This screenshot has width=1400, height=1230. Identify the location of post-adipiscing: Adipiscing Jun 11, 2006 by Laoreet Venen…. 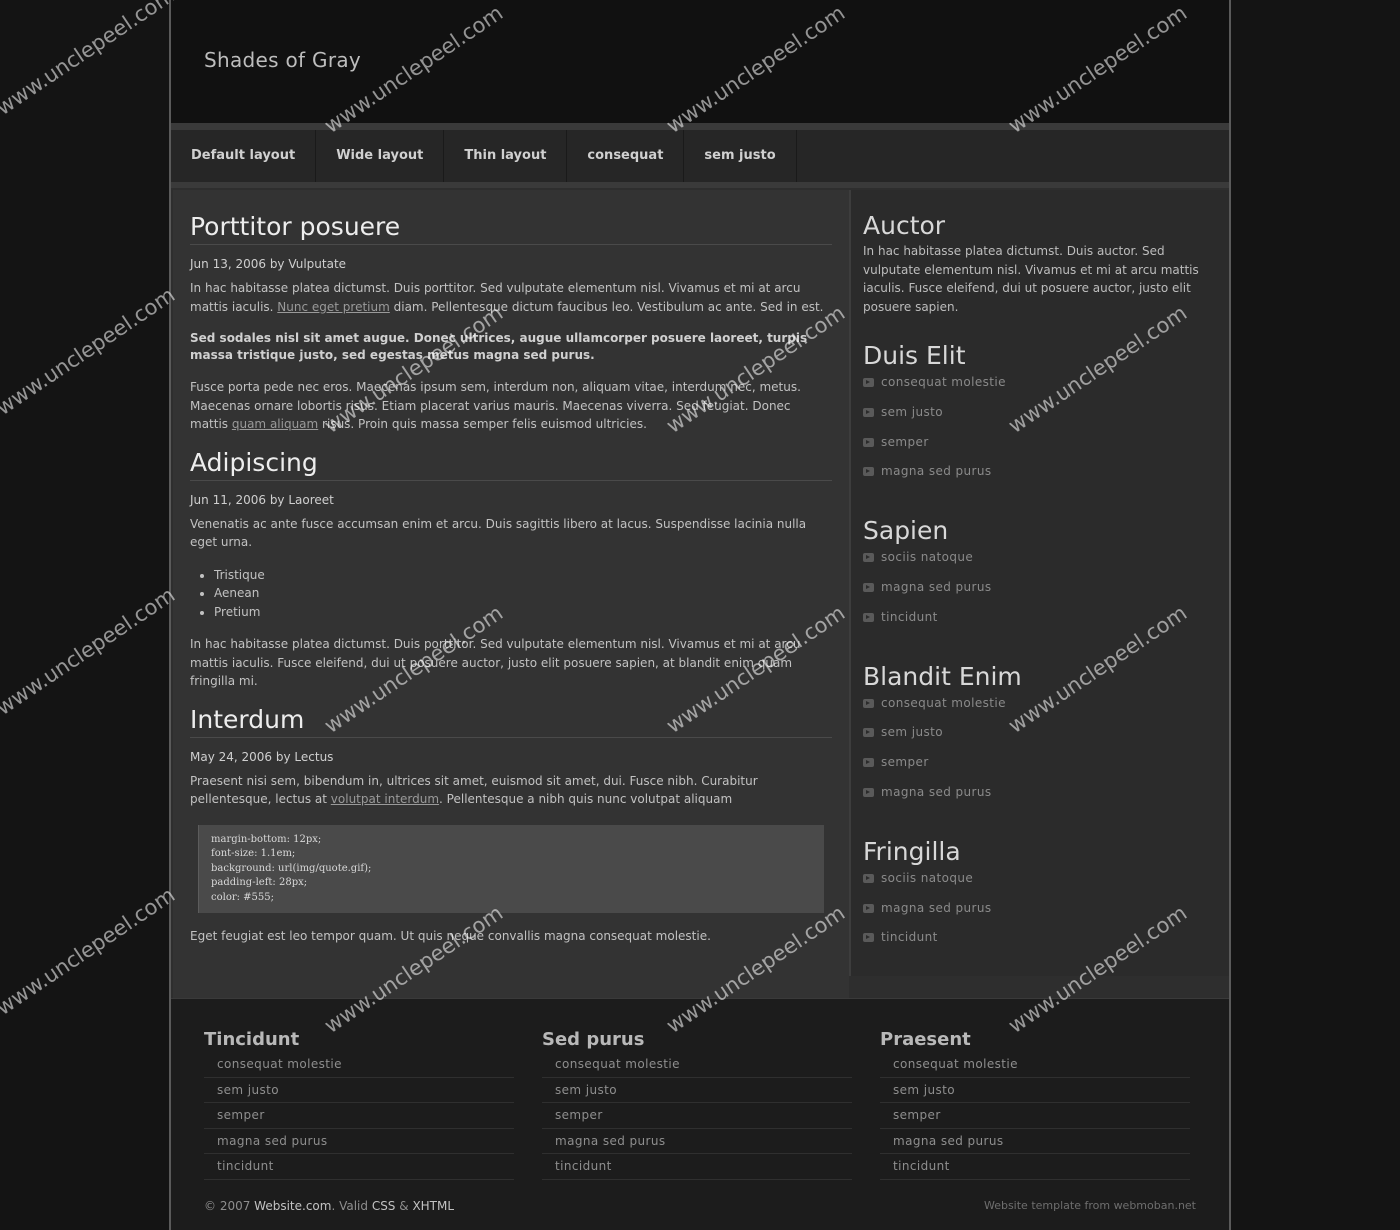
(511, 569).